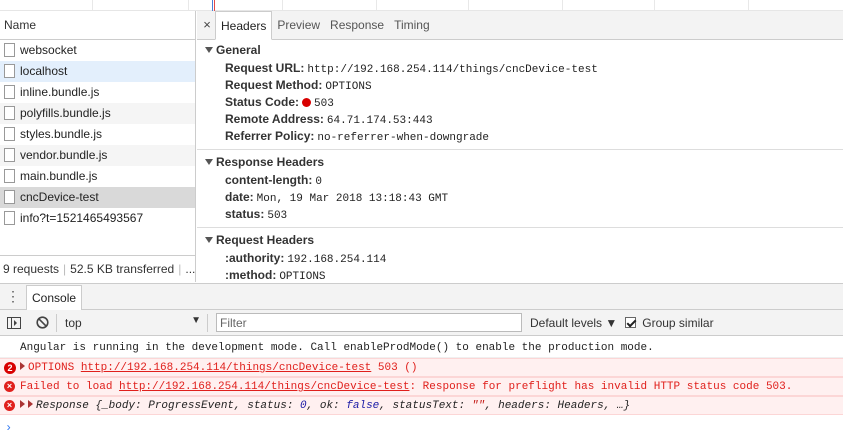 The width and height of the screenshot is (843, 445). I want to click on request-item-main-bundle: main.bundle.js, so click(97, 176).